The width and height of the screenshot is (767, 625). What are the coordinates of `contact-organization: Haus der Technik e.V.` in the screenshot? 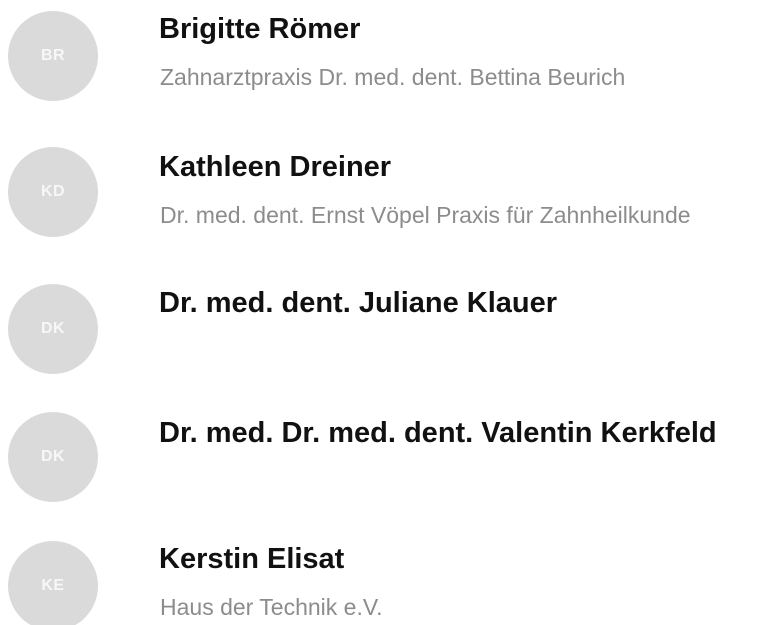 It's located at (271, 607).